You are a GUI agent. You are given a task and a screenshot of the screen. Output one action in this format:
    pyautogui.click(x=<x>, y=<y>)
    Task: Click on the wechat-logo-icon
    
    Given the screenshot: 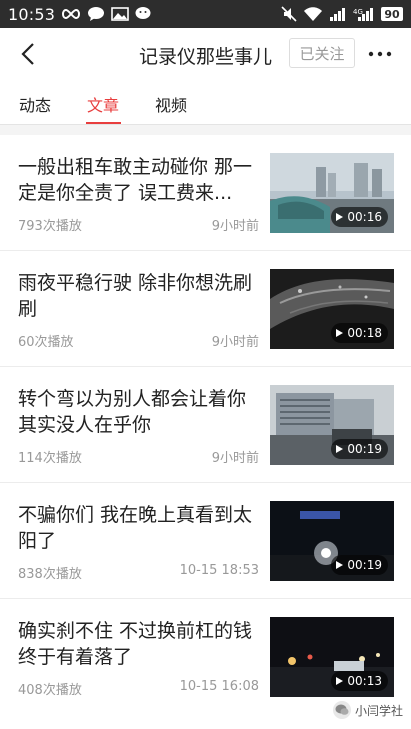 What is the action you would take?
    pyautogui.click(x=341, y=710)
    